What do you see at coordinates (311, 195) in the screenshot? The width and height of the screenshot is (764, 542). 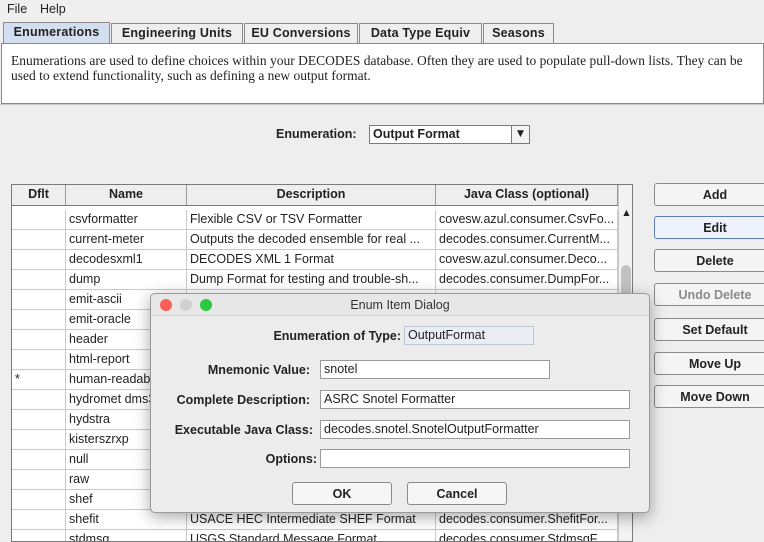 I see `column-header-description: Description` at bounding box center [311, 195].